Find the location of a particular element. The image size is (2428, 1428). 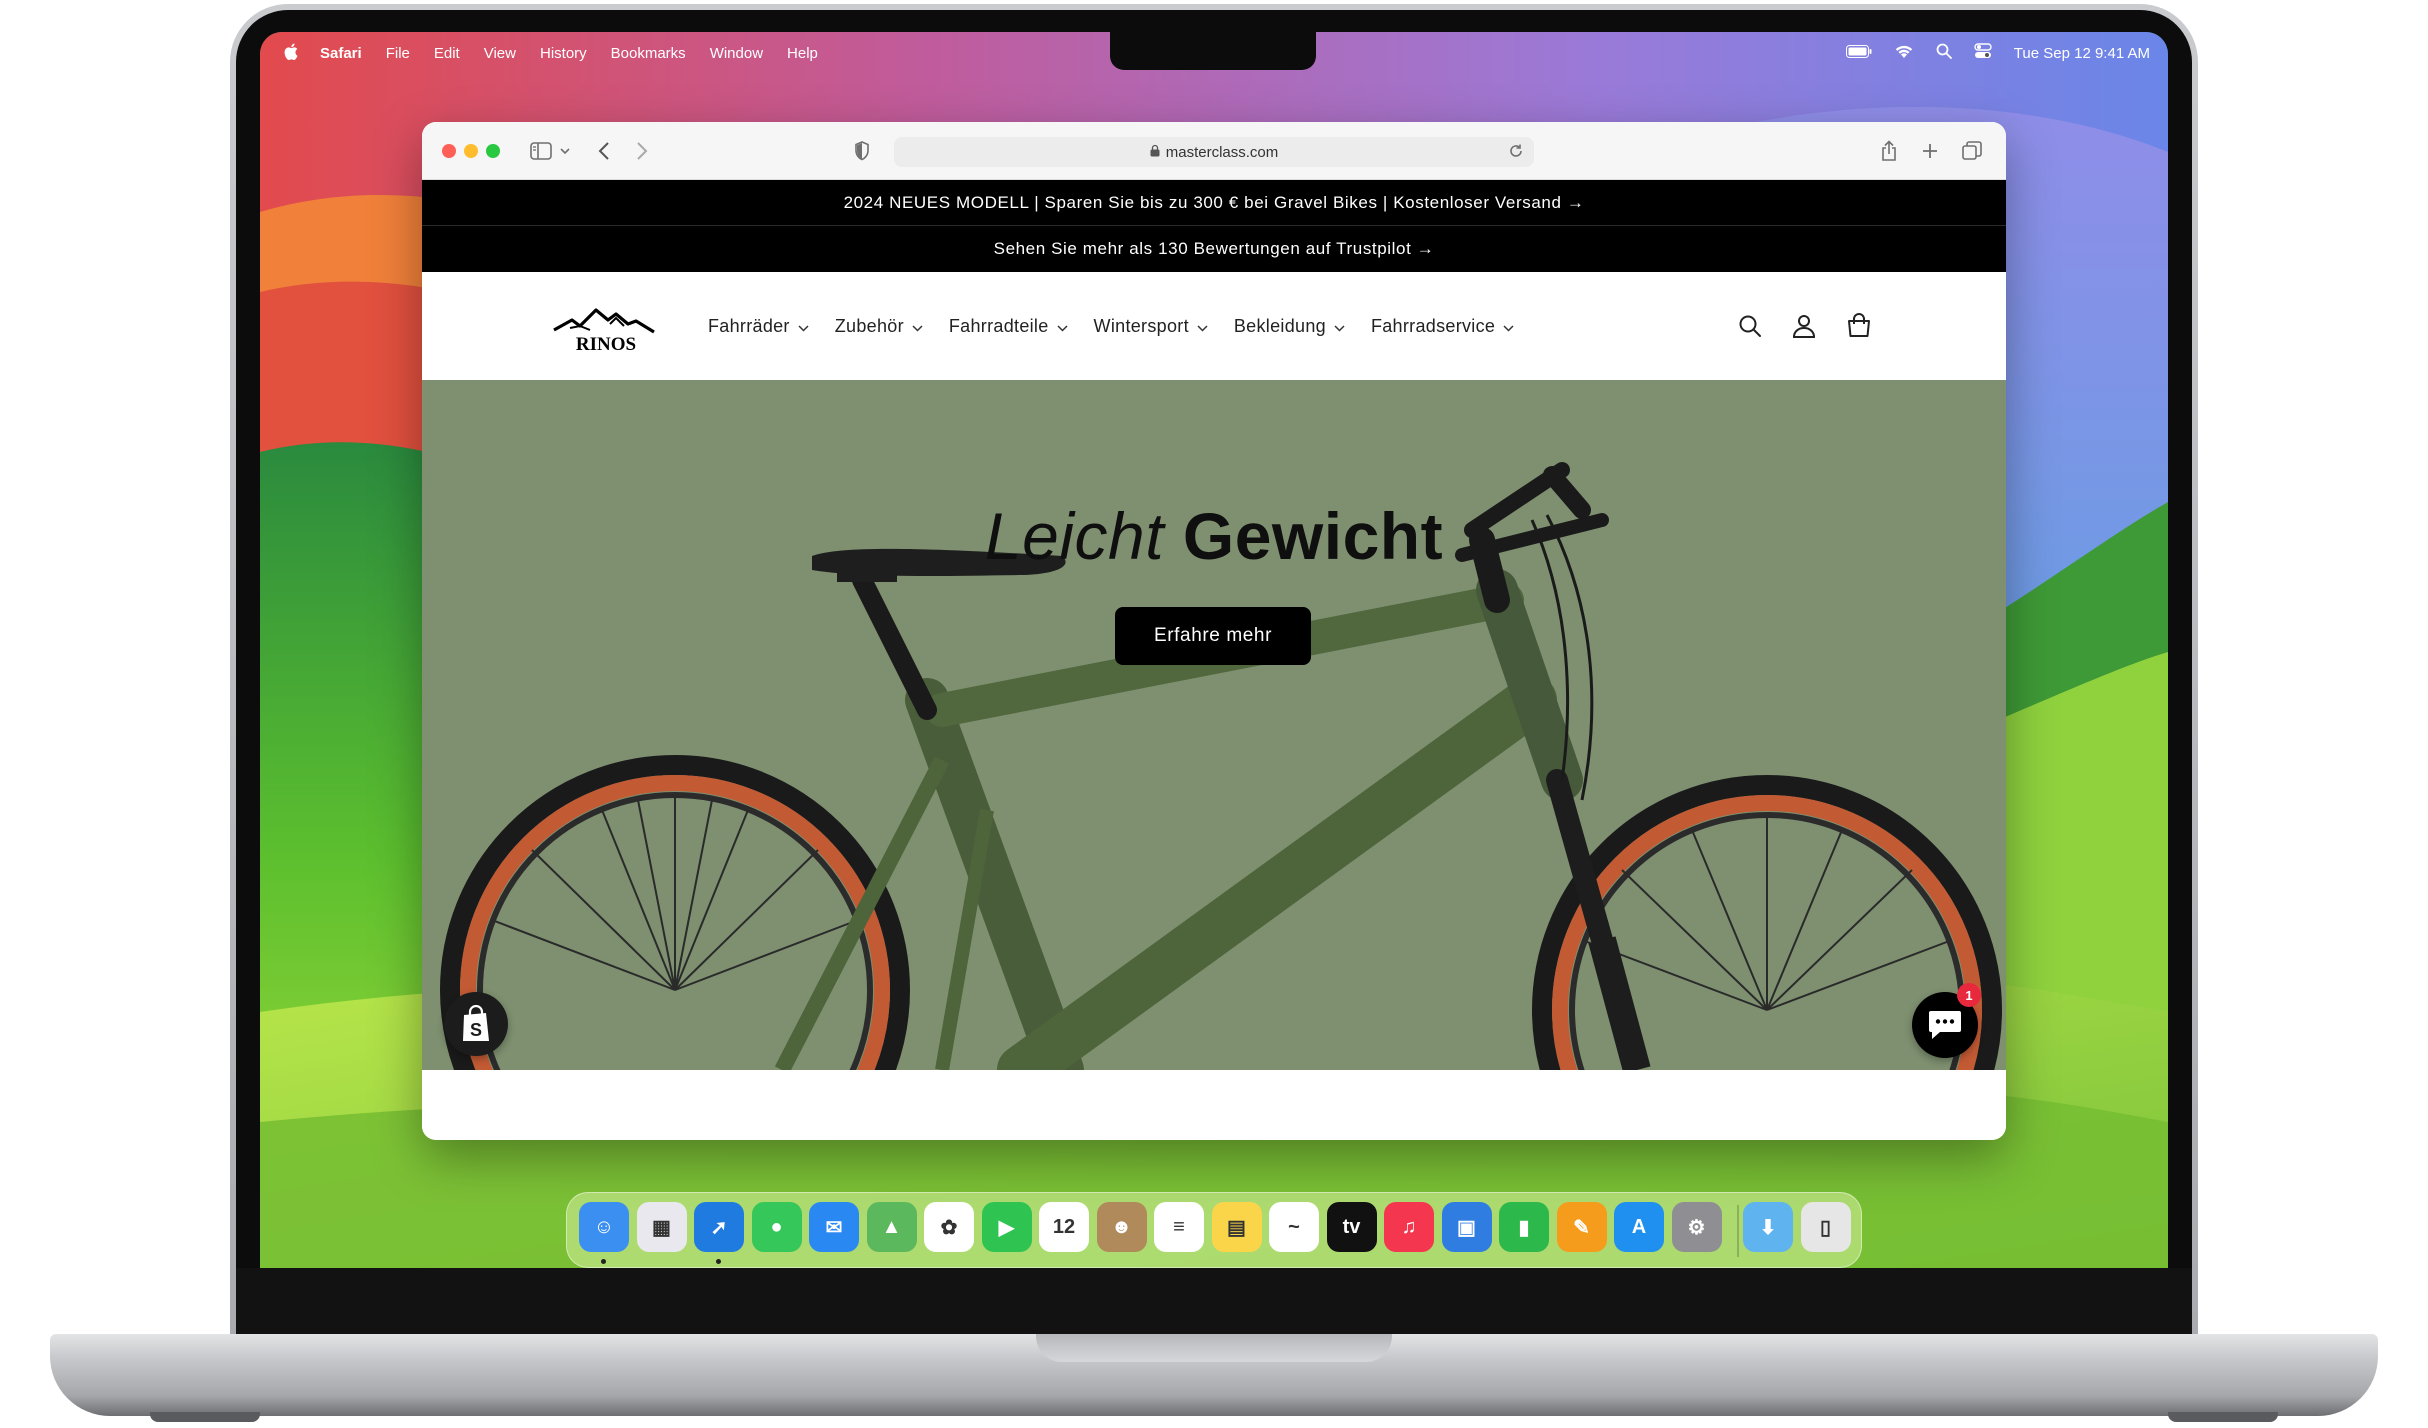

account-icon is located at coordinates (1804, 326).